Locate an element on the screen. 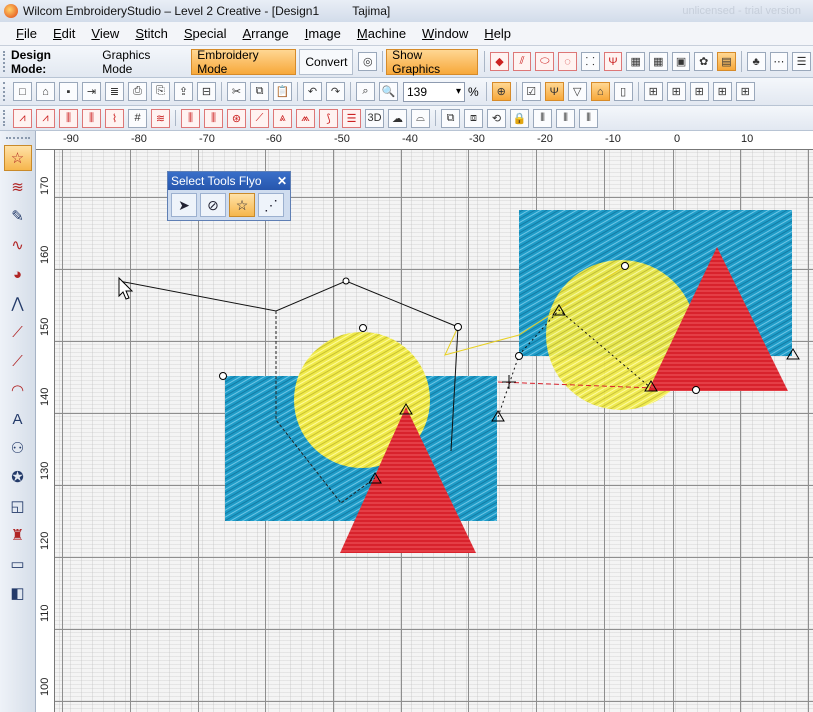 The width and height of the screenshot is (813, 712). space-icon: ⫴ is located at coordinates (565, 118).